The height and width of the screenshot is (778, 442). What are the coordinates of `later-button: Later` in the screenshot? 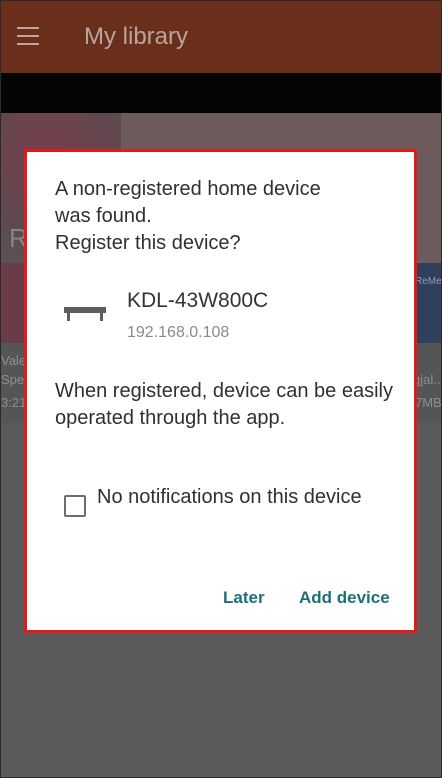 It's located at (244, 598).